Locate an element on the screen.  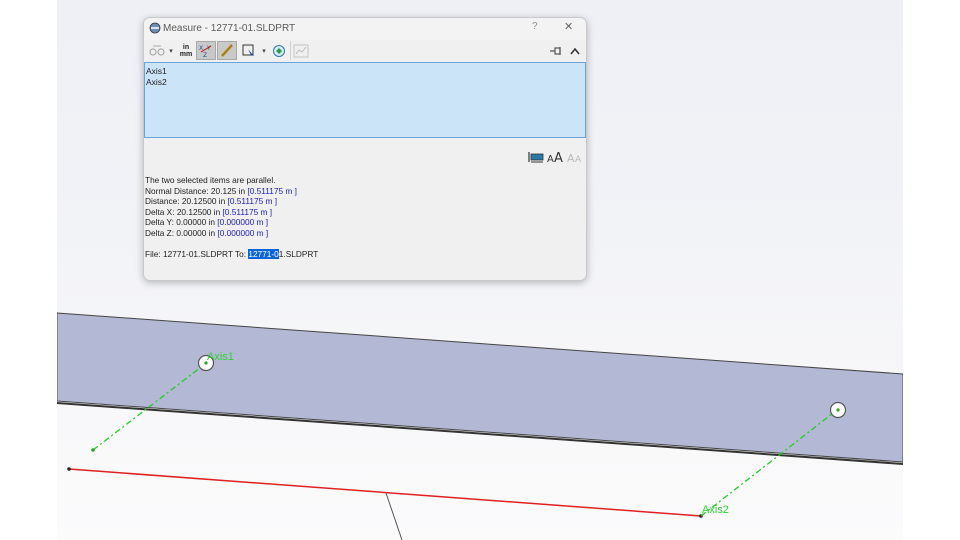
delta-z-row: Delta Z: 0.00000 in [0.000000 m ] is located at coordinates (231, 233).